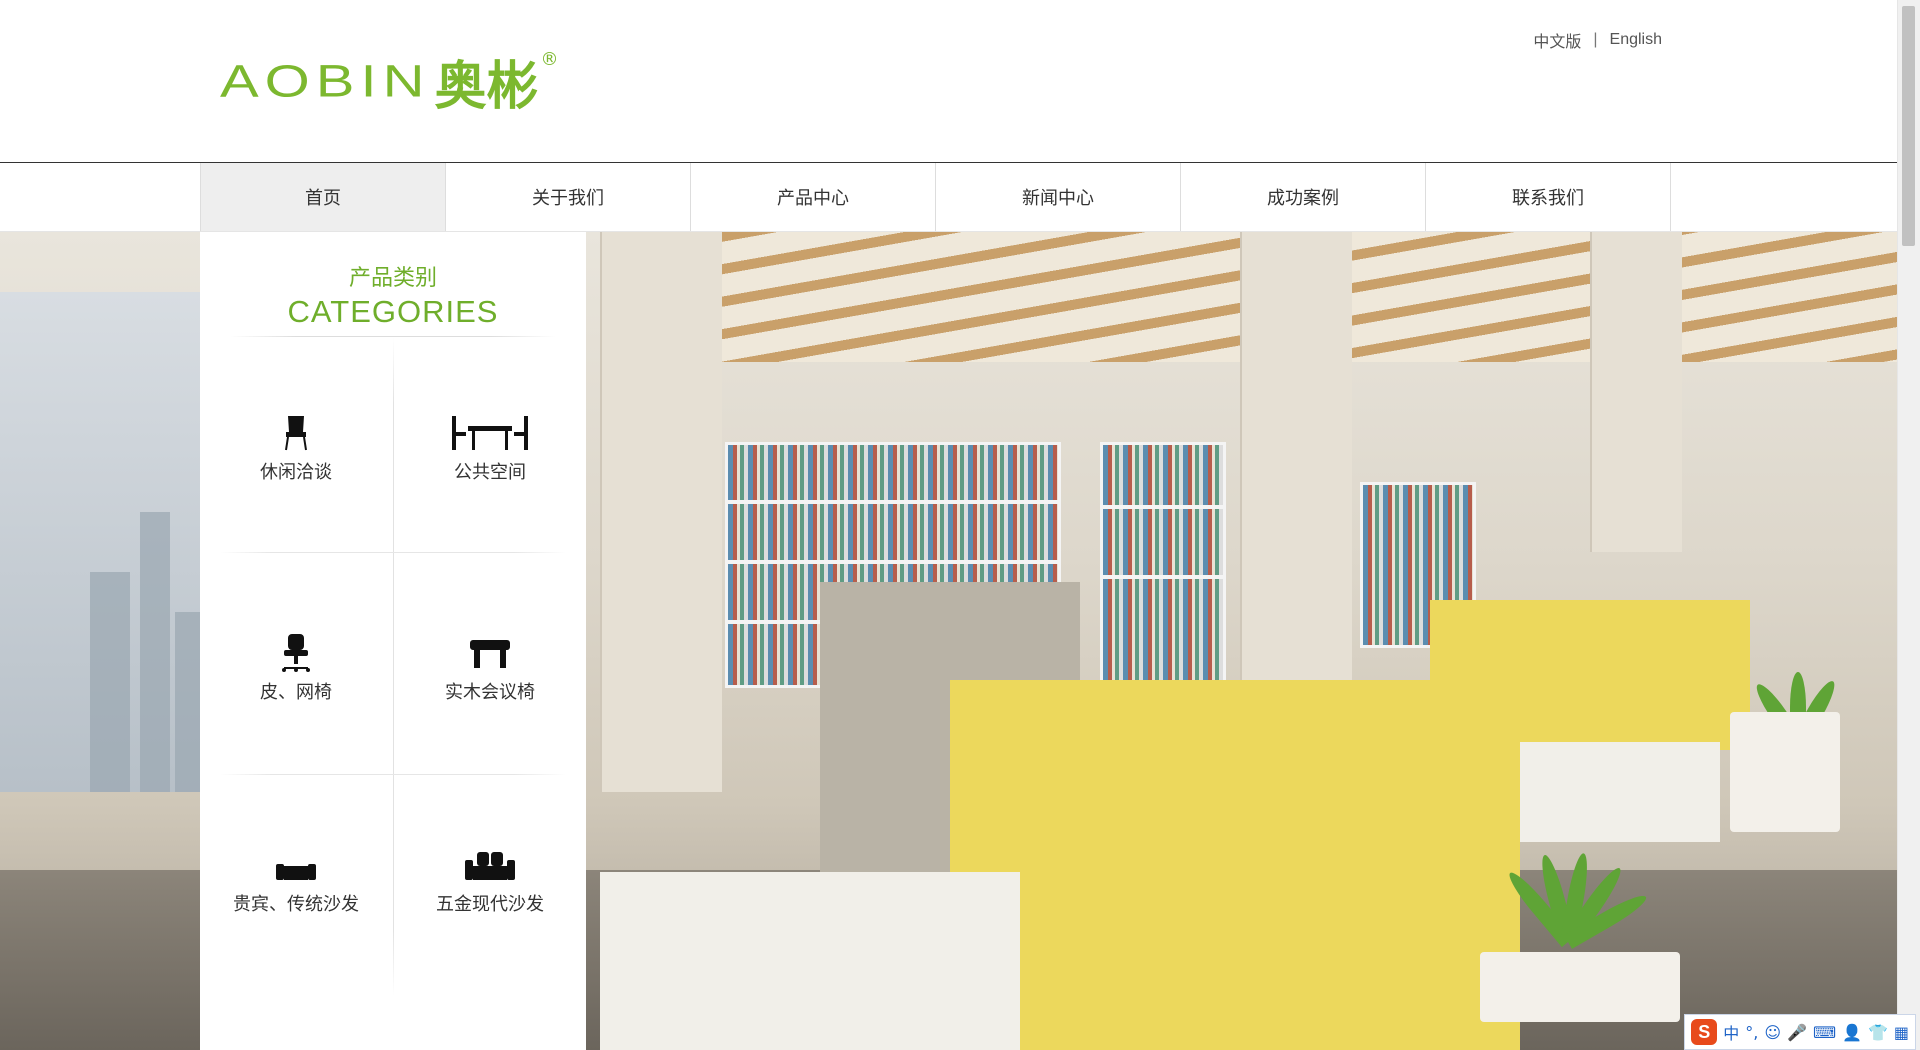 This screenshot has height=1050, width=1920. I want to click on stool-icon, so click(490, 654).